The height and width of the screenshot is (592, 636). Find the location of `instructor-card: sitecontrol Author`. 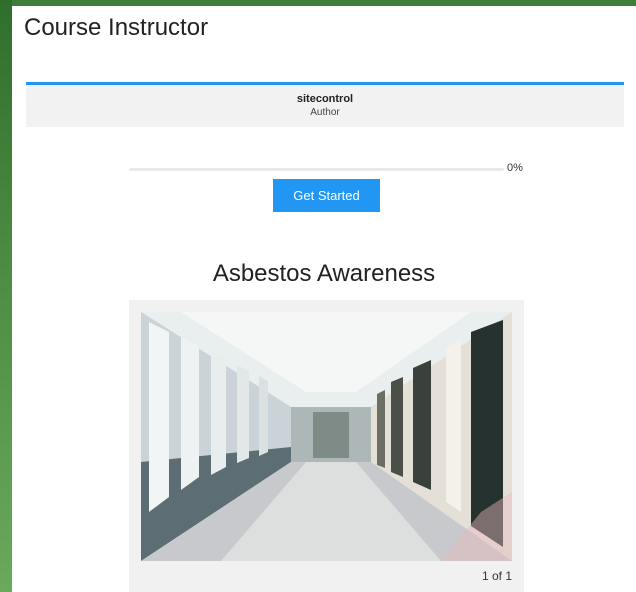

instructor-card: sitecontrol Author is located at coordinates (325, 104).